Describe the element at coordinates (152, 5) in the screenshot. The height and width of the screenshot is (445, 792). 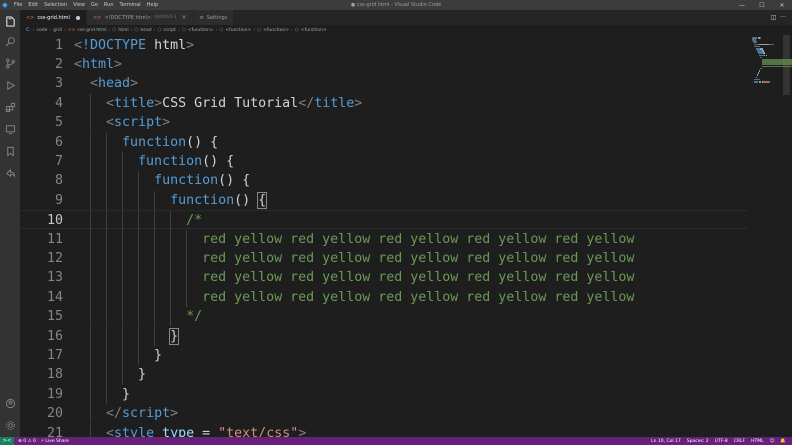
I see `menu-help: Help` at that location.